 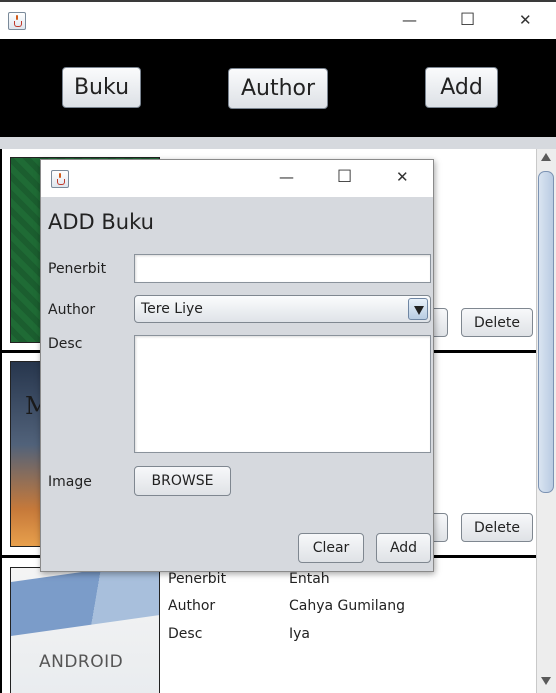 What do you see at coordinates (299, 634) in the screenshot?
I see `desc-value: Iya` at bounding box center [299, 634].